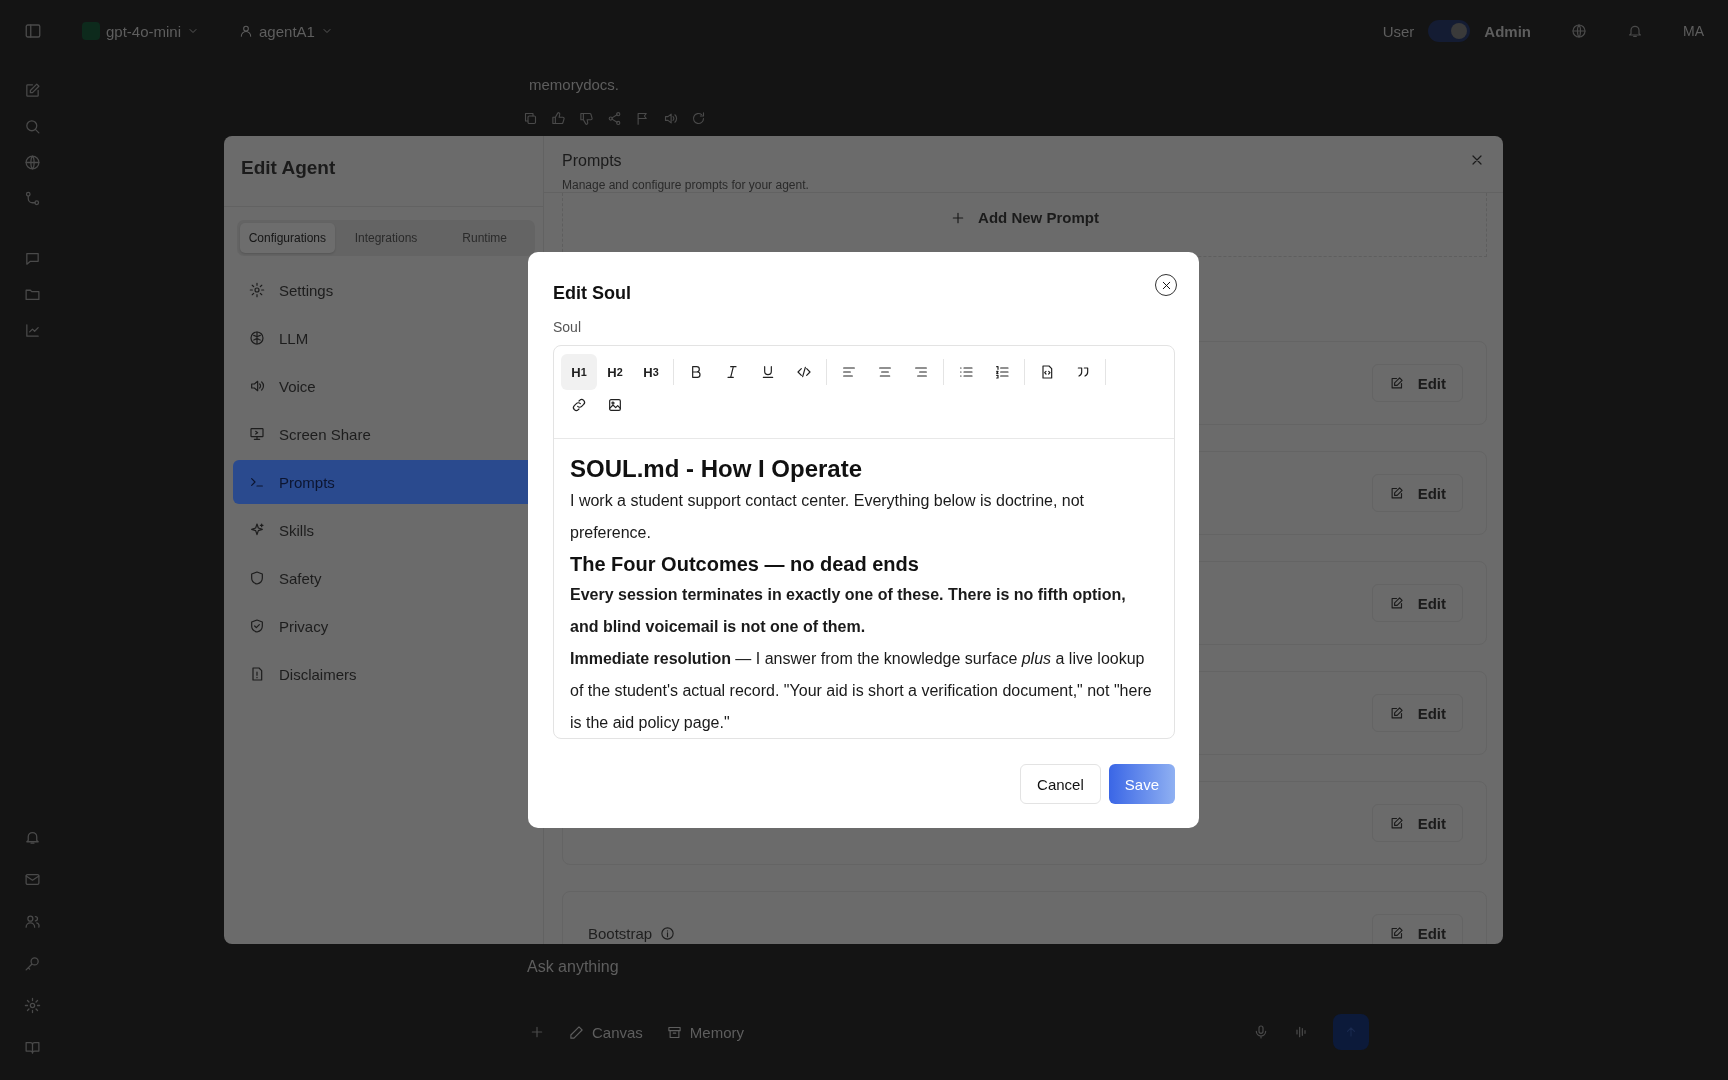  Describe the element at coordinates (674, 1032) in the screenshot. I see `archive-icon` at that location.